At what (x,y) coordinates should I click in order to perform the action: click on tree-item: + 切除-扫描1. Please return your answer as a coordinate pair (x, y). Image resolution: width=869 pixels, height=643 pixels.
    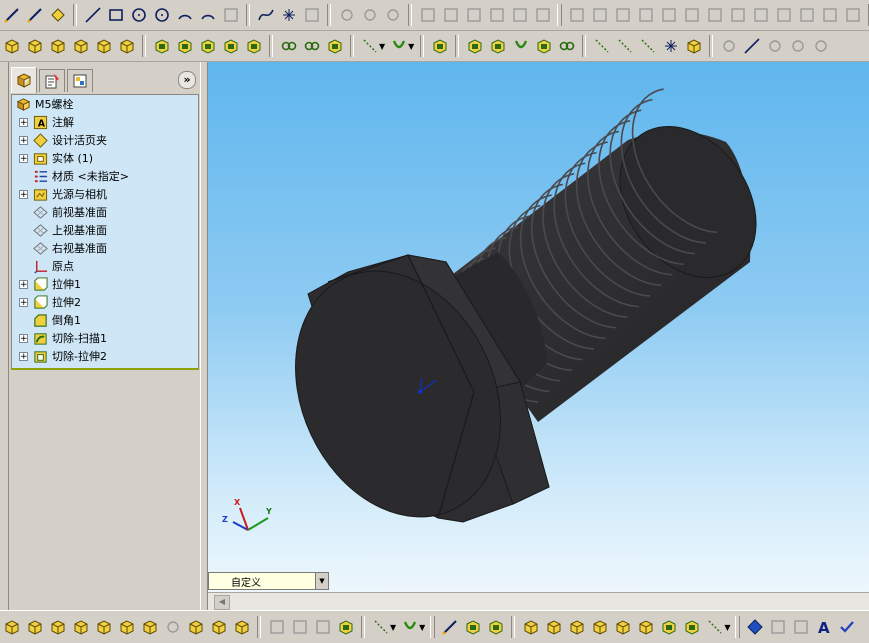
    Looking at the image, I should click on (105, 338).